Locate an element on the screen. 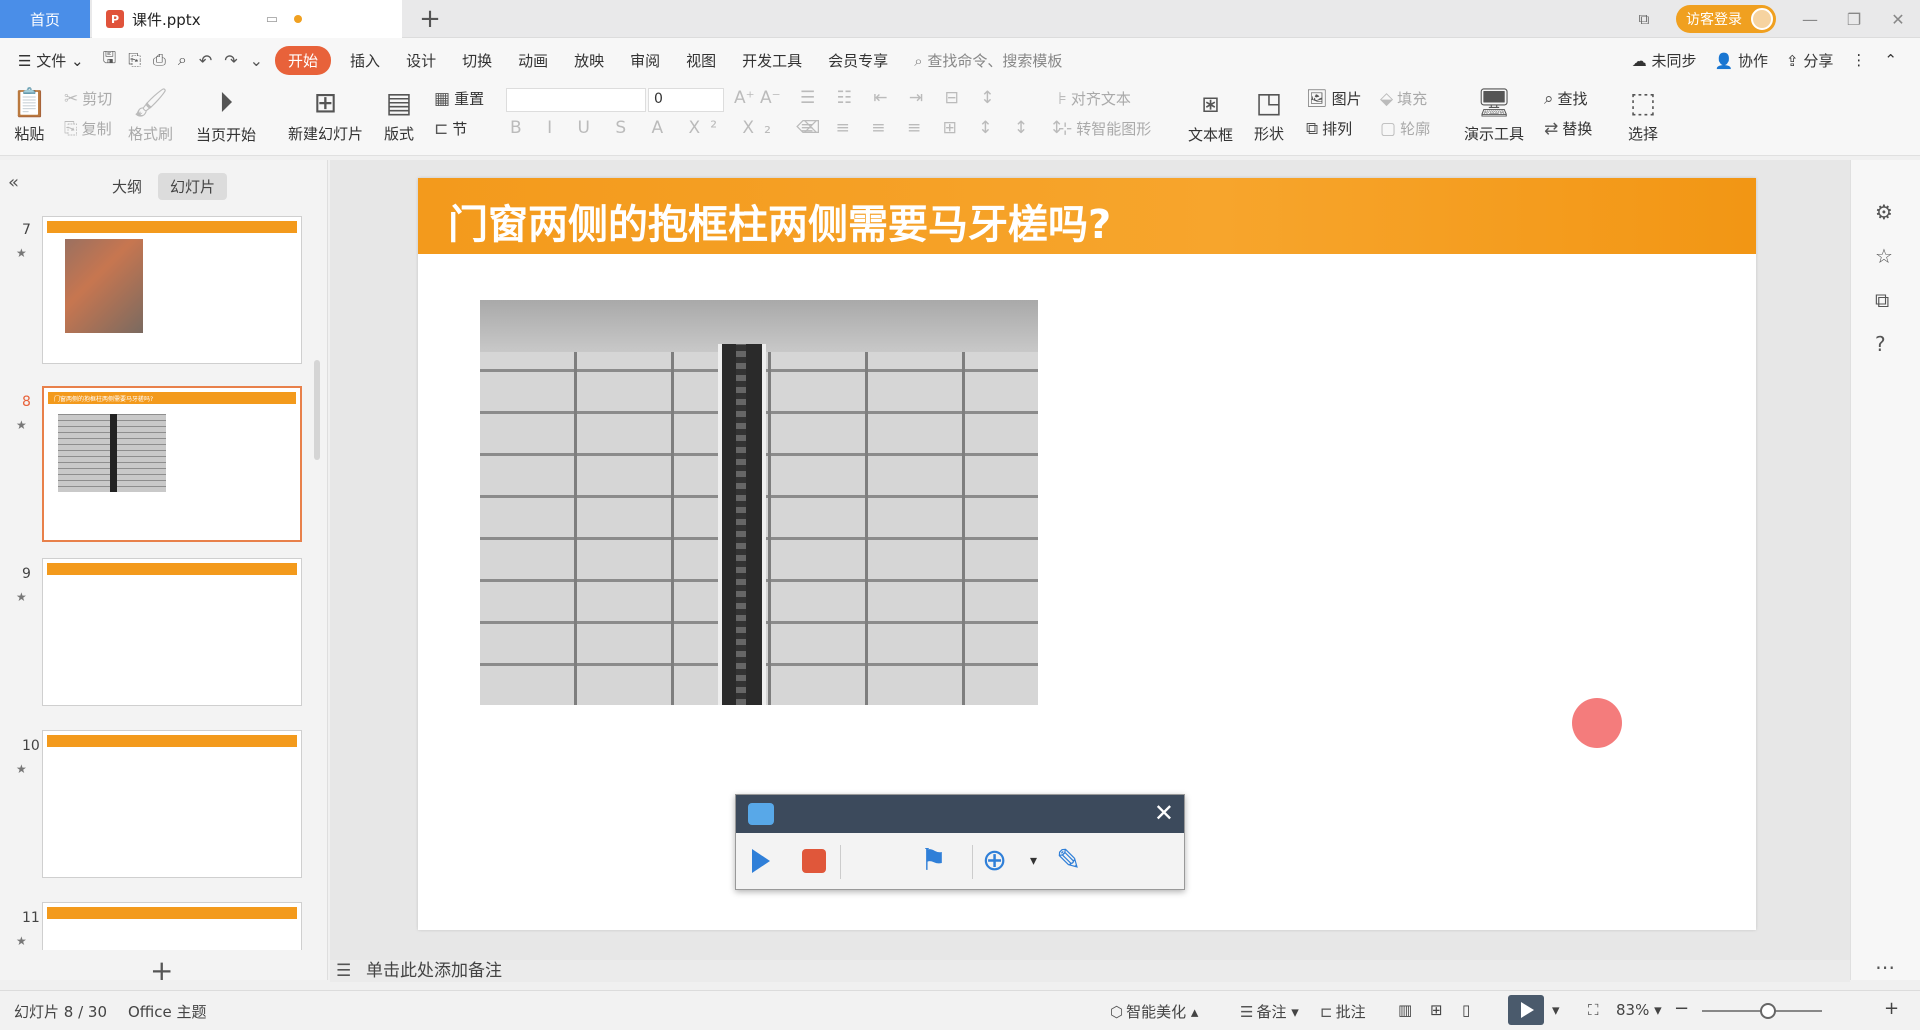 Image resolution: width=1920 pixels, height=1030 pixels. text-format-icons: B I U S A X² X₂ ⌫ is located at coordinates (672, 128).